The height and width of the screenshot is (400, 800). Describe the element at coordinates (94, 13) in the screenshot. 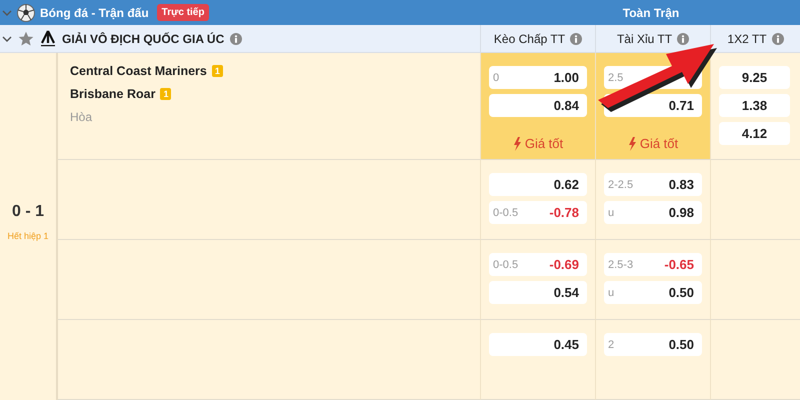

I see `page-title: Bóng đá - Trận đấu` at that location.